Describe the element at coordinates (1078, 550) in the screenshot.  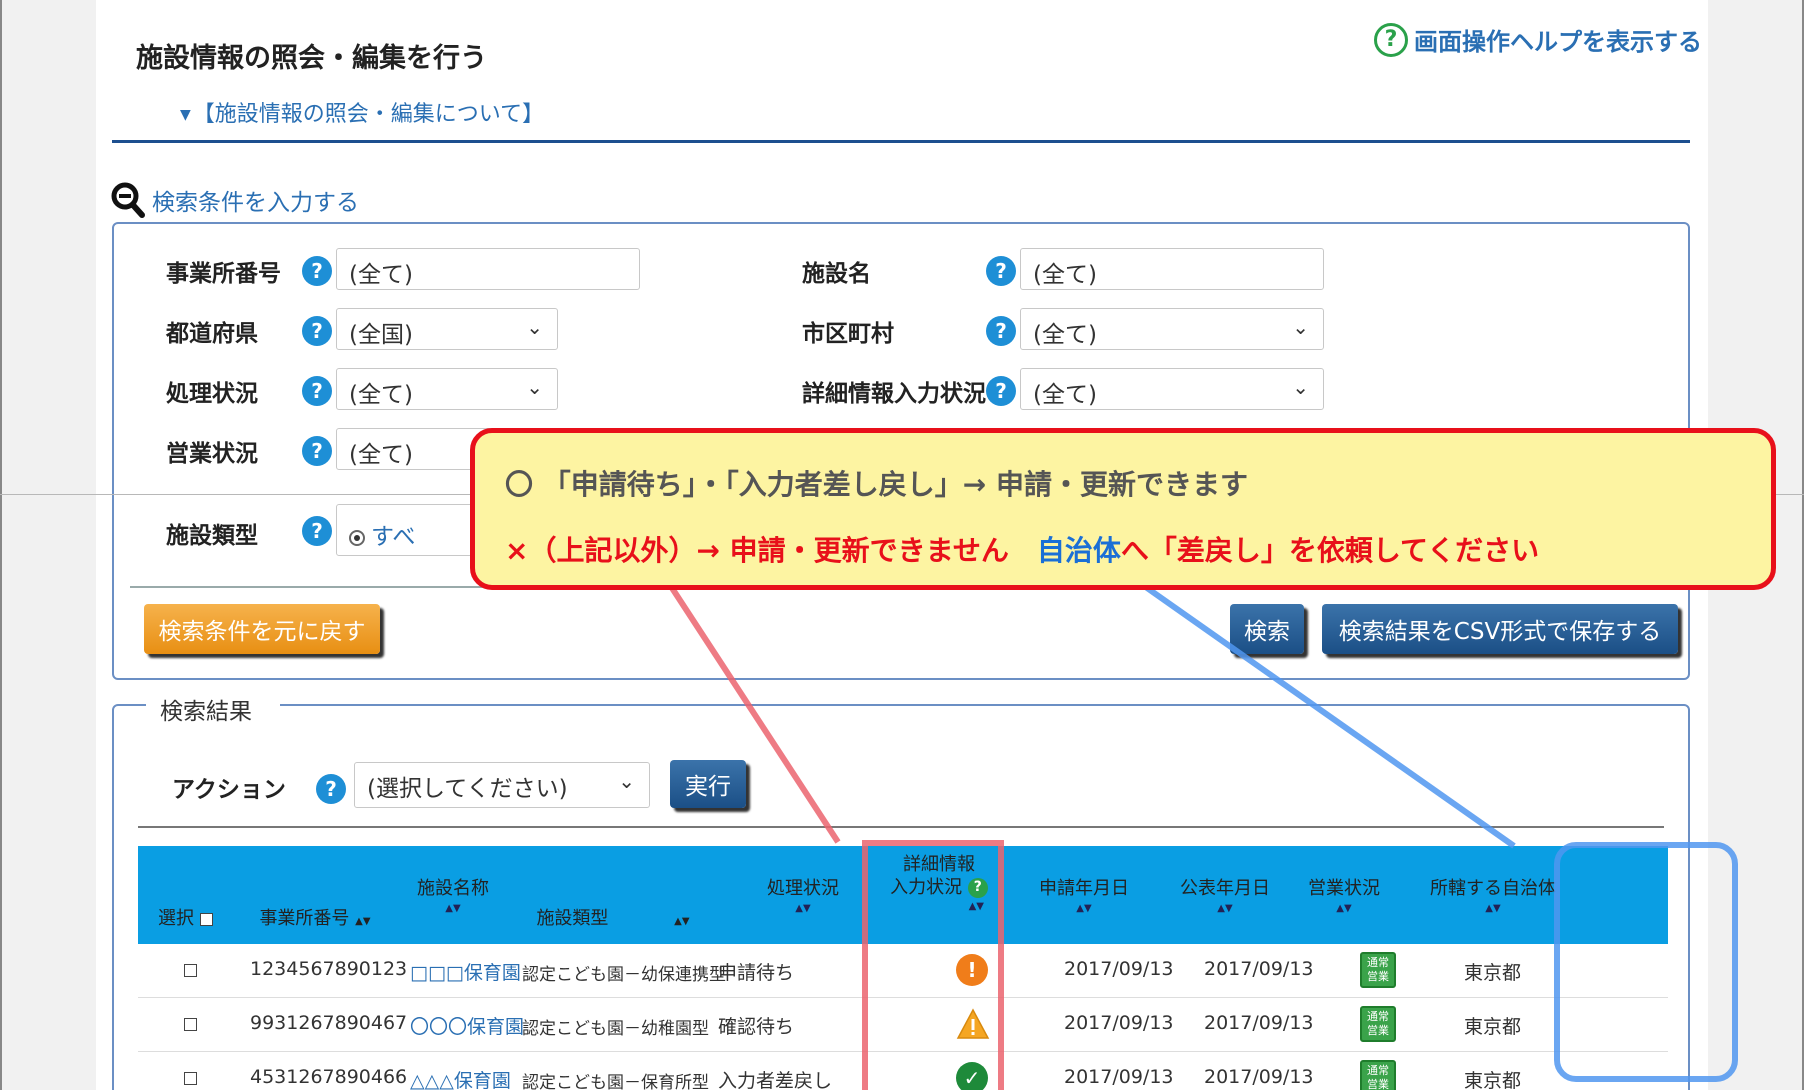
I see `callout-municipality-text: 自治体` at that location.